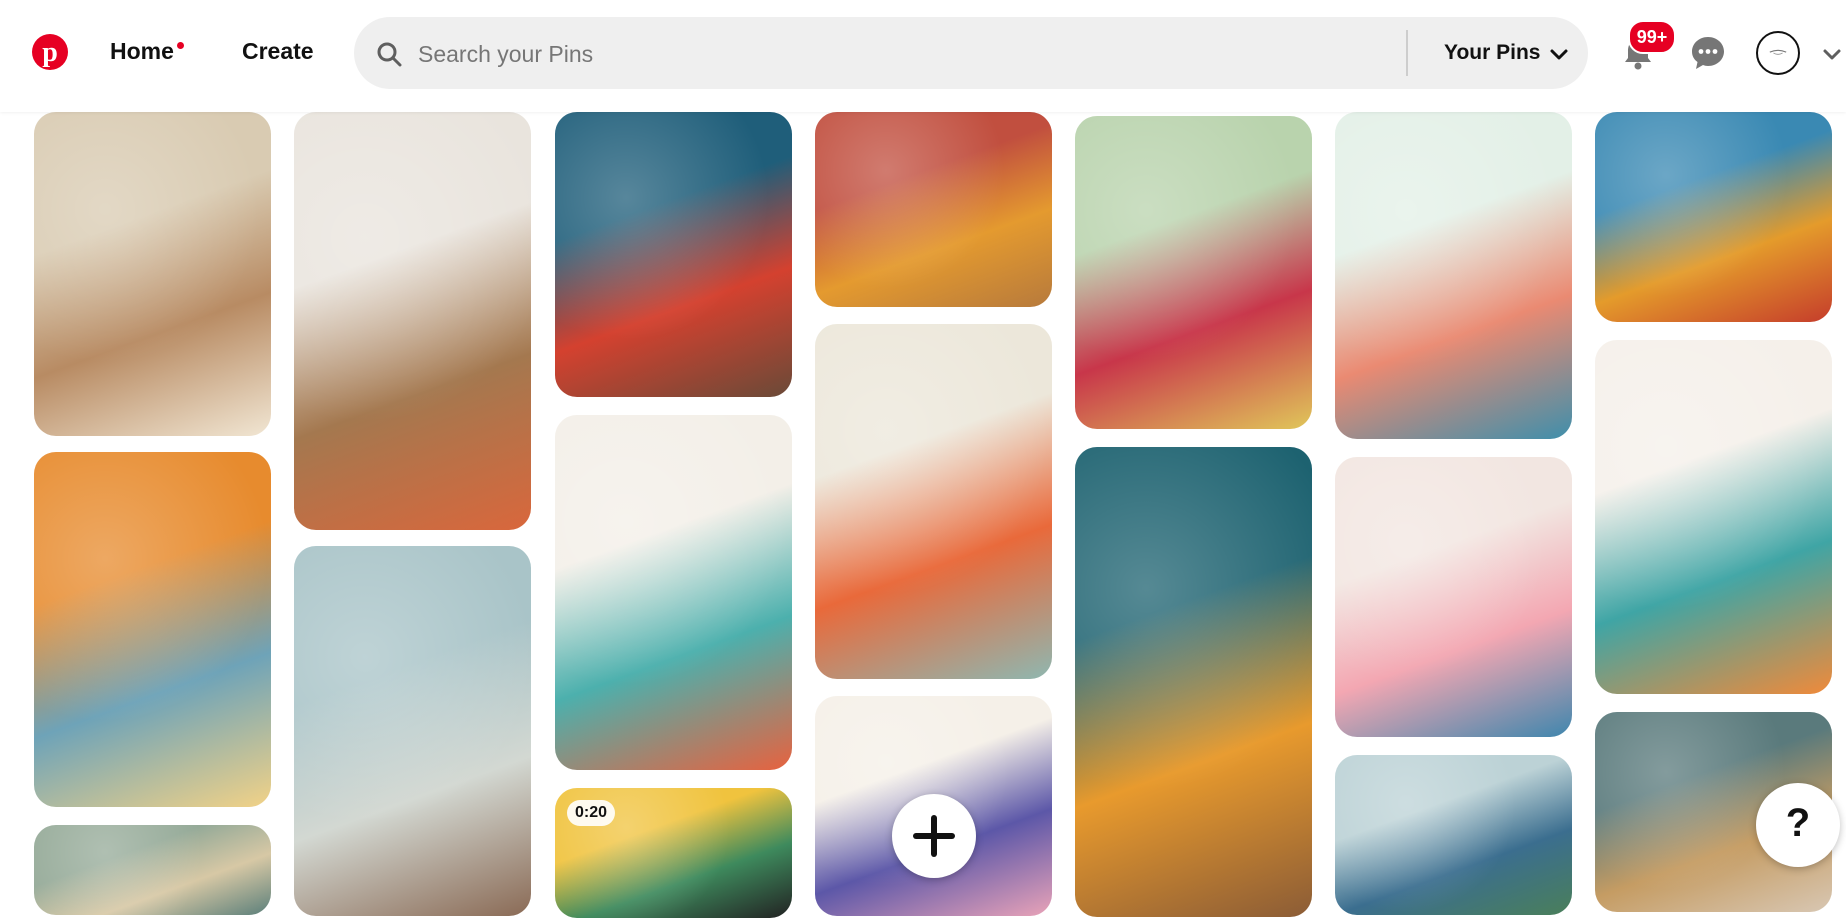 The height and width of the screenshot is (918, 1846). I want to click on question-mark-icon: ?, so click(1798, 823).